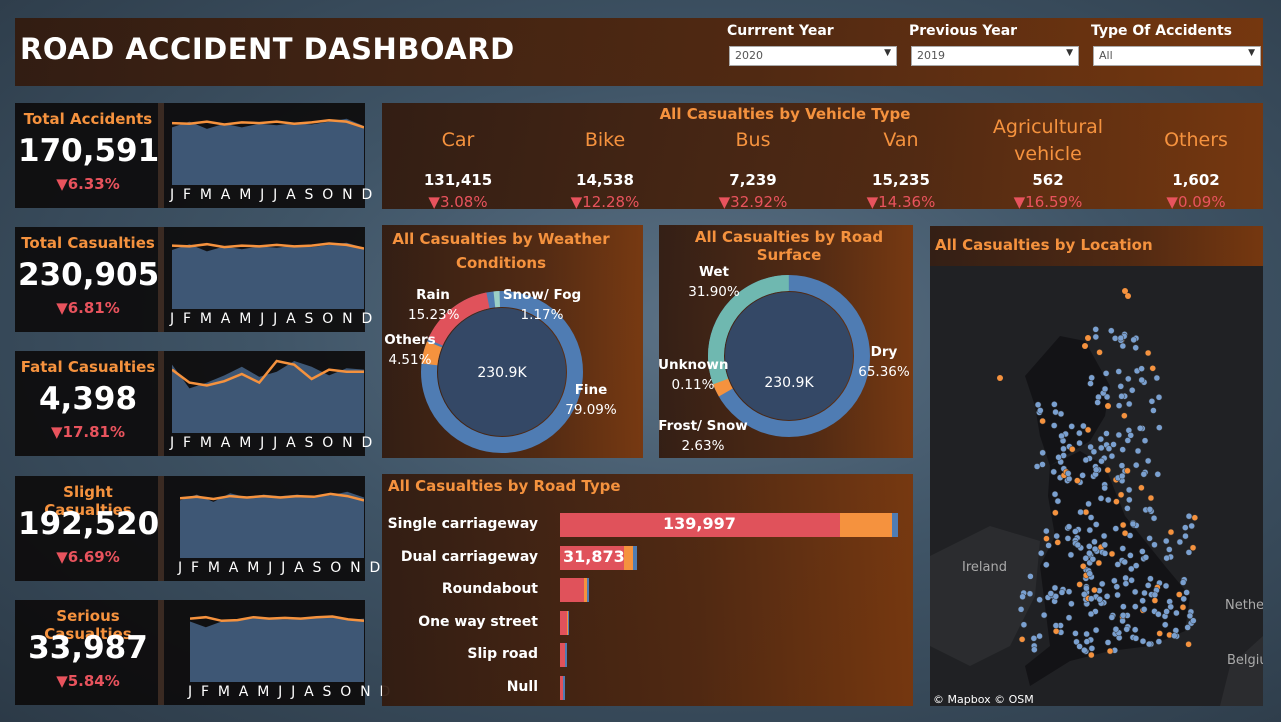  Describe the element at coordinates (88, 399) in the screenshot. I see `kpi-value: 4,398` at that location.